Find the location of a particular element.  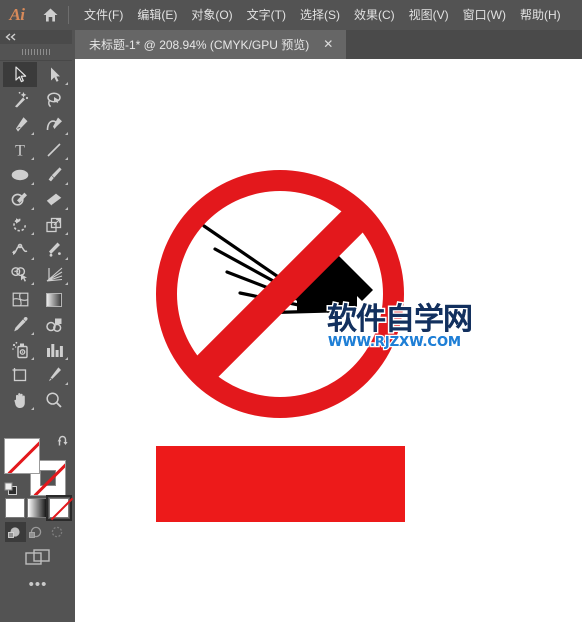

draw-behind-button is located at coordinates (36, 532).